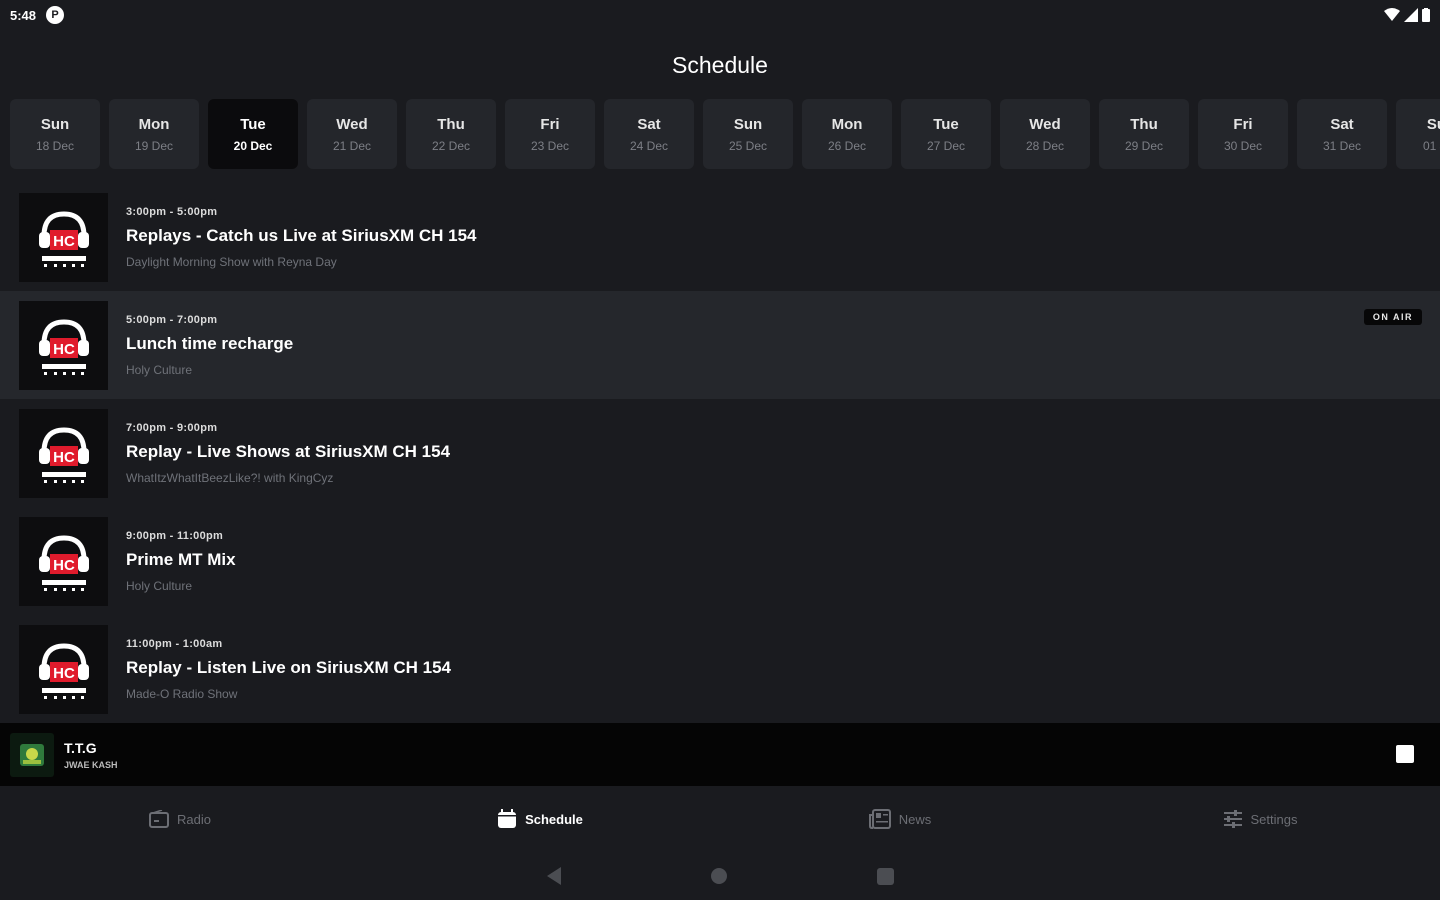  I want to click on day-tab: Fri 23 Dec, so click(550, 134).